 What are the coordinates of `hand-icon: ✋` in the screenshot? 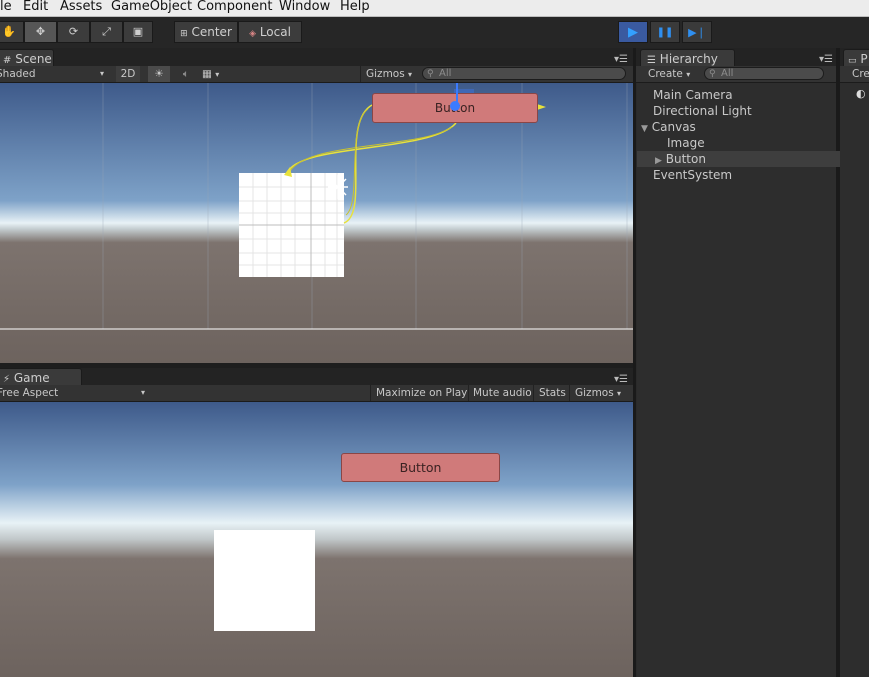 It's located at (9, 31).